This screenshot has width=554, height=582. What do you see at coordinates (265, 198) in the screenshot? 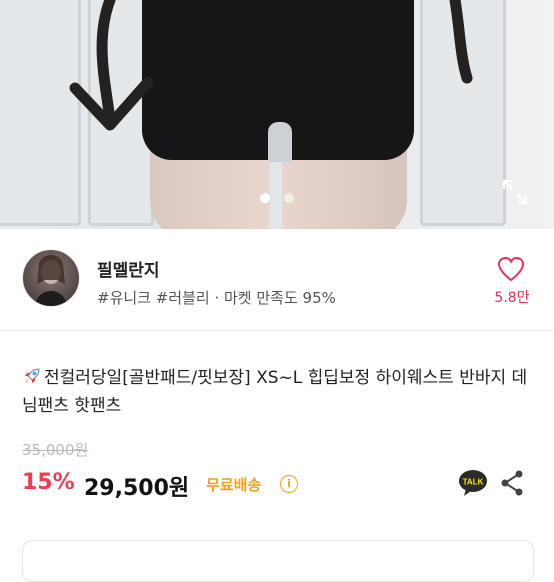
I see `pagination-dot-active` at bounding box center [265, 198].